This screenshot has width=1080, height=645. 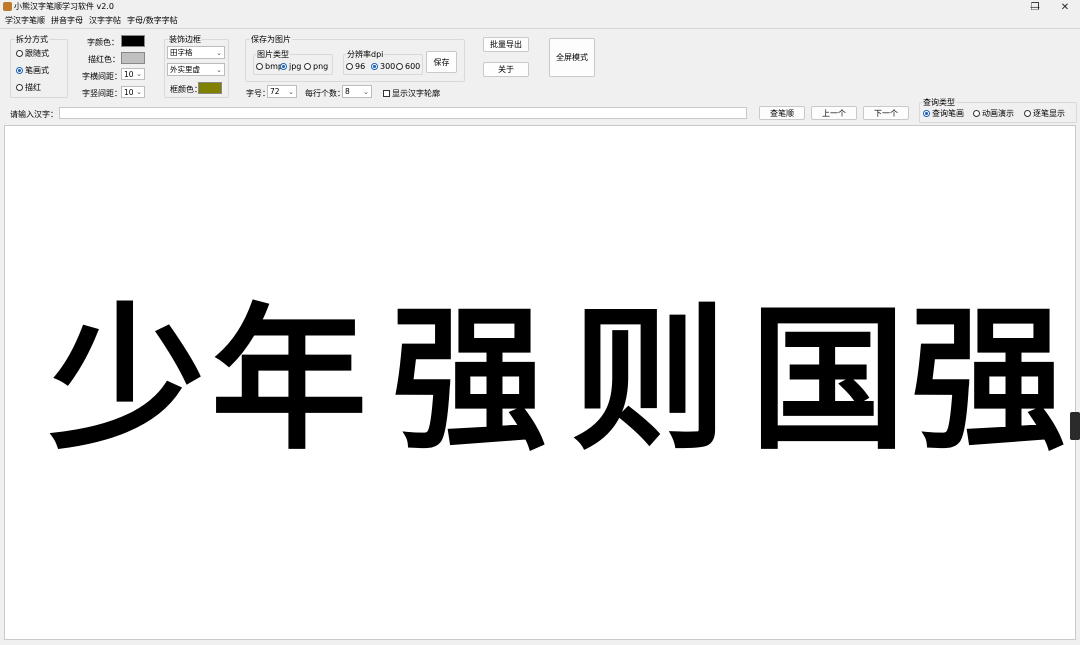 I want to click on query-option-strokes: 查询笔画, so click(x=943, y=113).